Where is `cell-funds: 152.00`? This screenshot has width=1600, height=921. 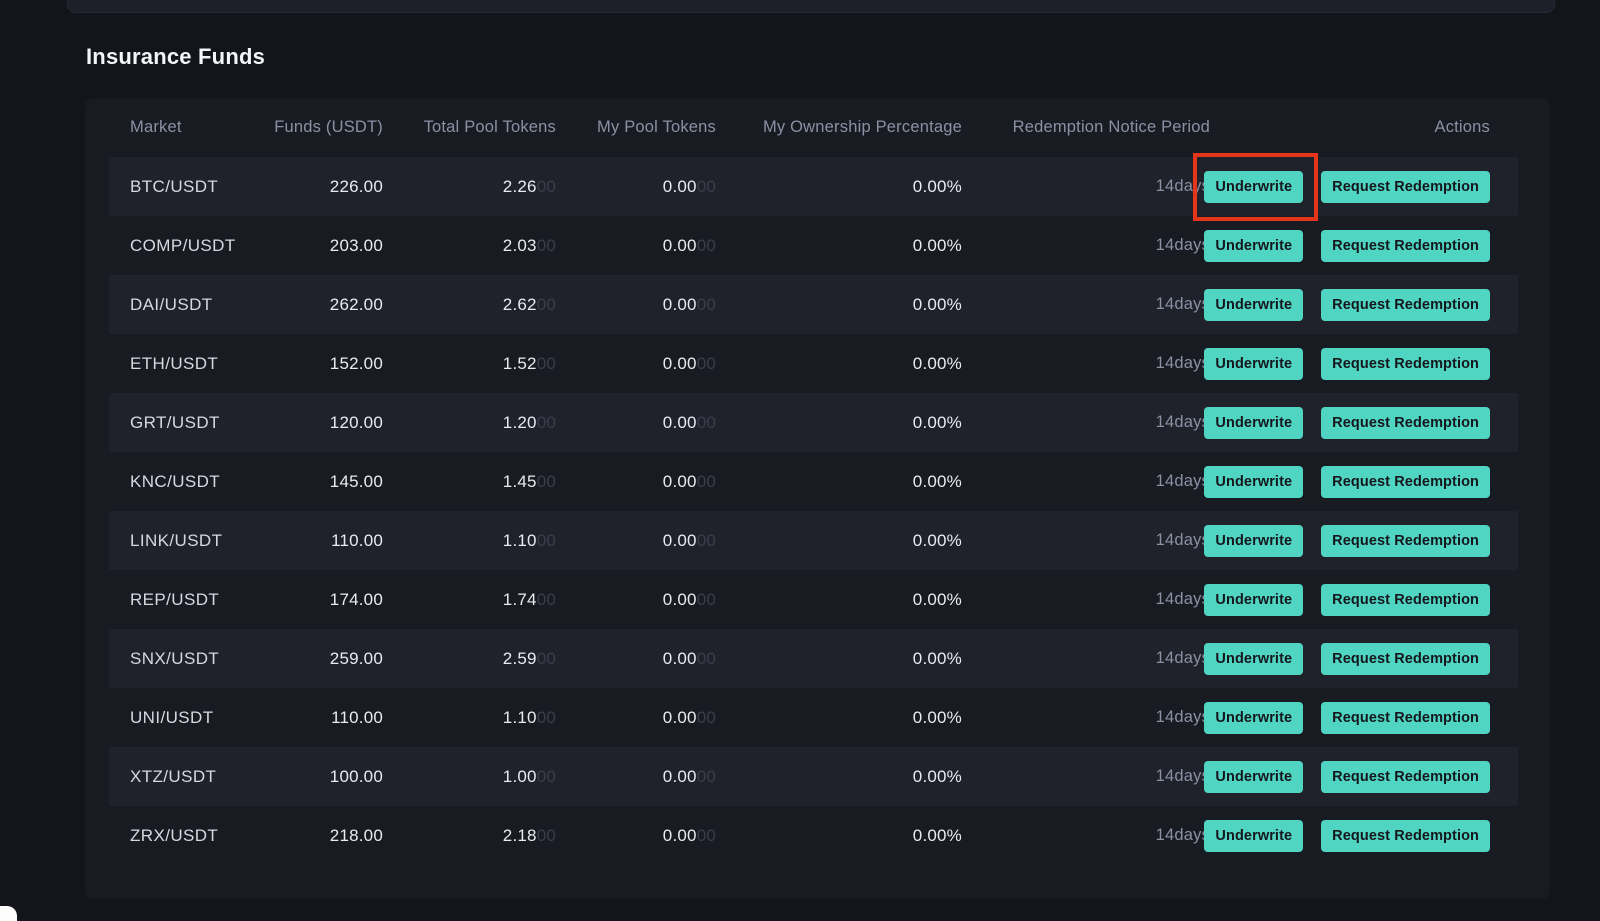
cell-funds: 152.00 is located at coordinates (356, 363).